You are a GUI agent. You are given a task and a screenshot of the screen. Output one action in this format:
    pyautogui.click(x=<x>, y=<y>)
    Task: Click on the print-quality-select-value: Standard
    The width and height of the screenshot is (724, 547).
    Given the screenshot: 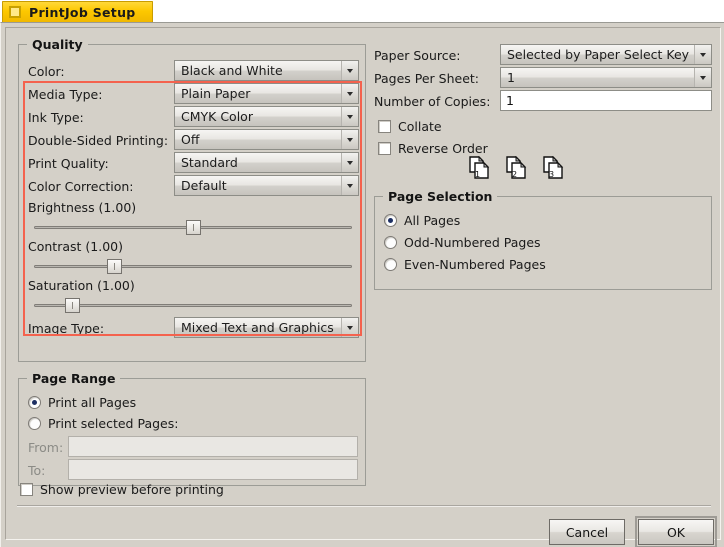 What is the action you would take?
    pyautogui.click(x=209, y=162)
    